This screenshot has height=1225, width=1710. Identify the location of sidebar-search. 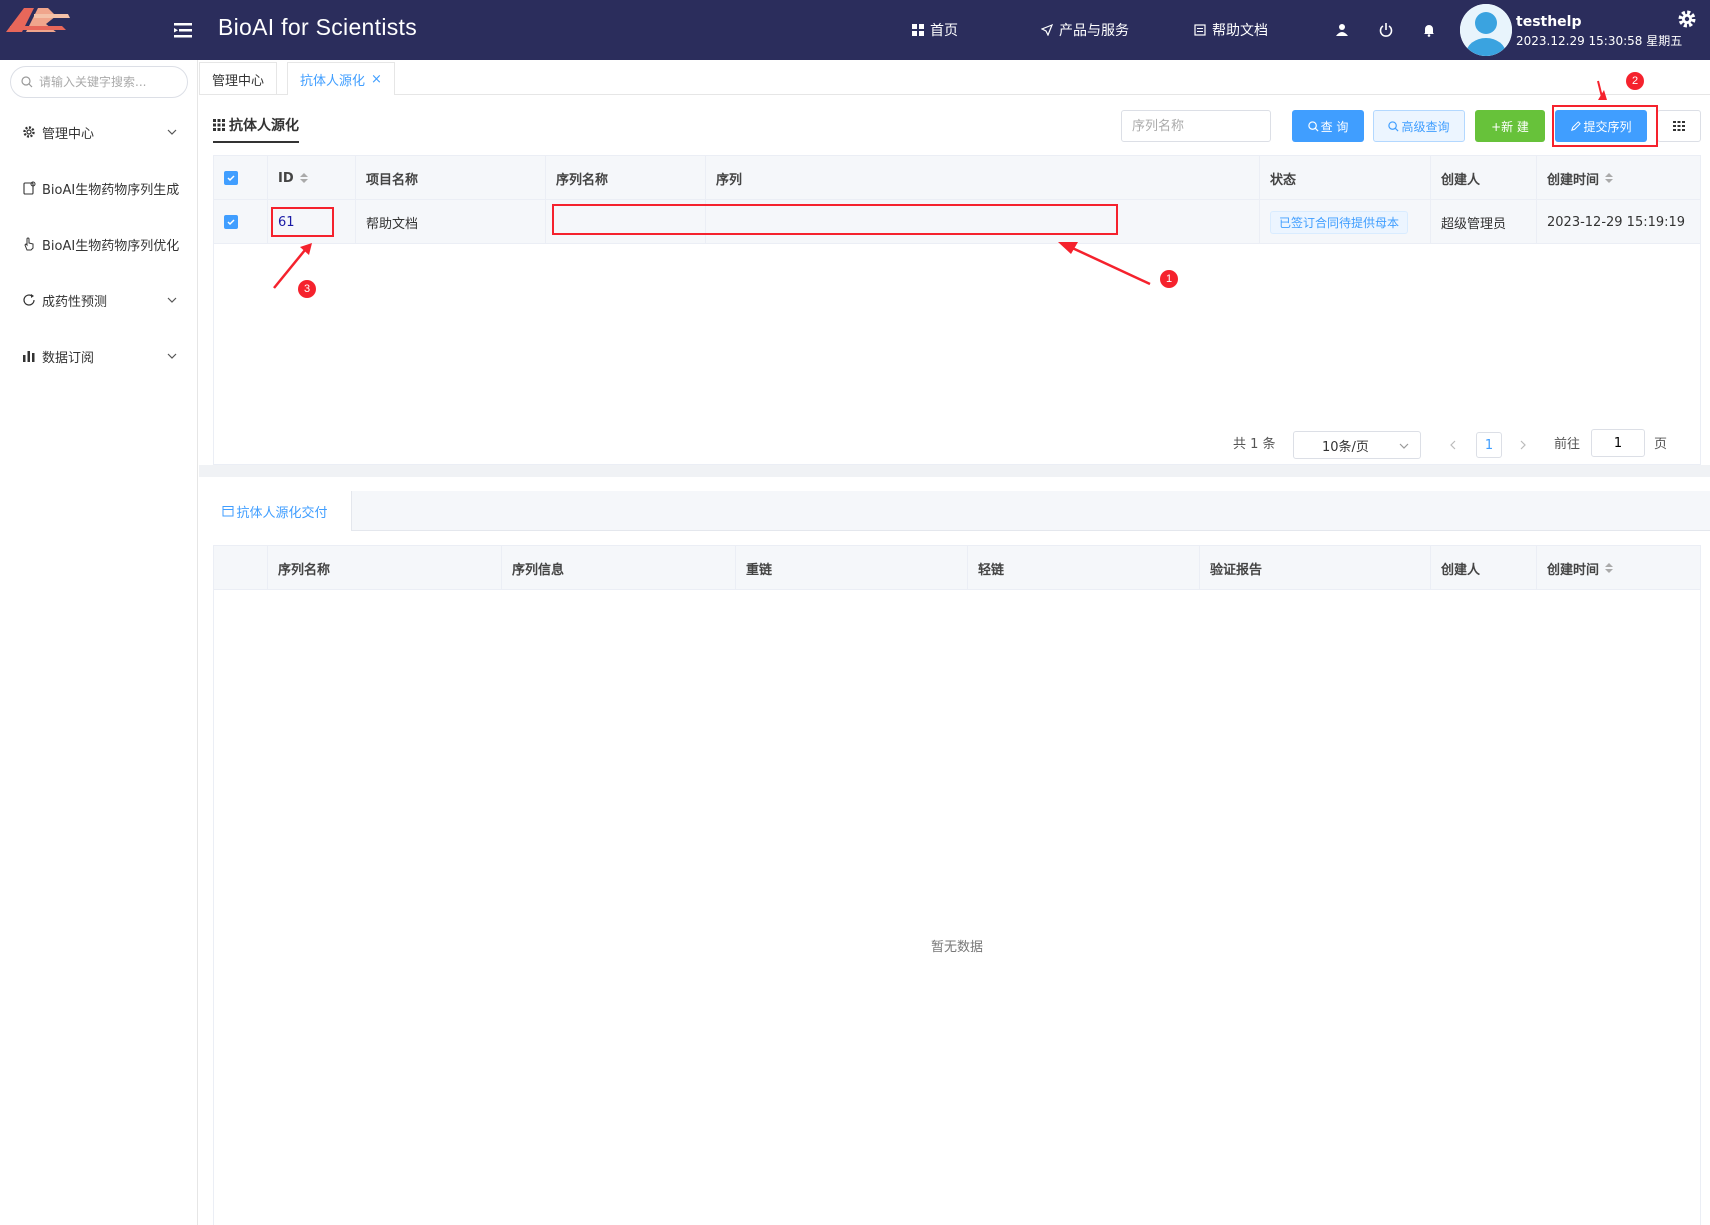
(99, 82).